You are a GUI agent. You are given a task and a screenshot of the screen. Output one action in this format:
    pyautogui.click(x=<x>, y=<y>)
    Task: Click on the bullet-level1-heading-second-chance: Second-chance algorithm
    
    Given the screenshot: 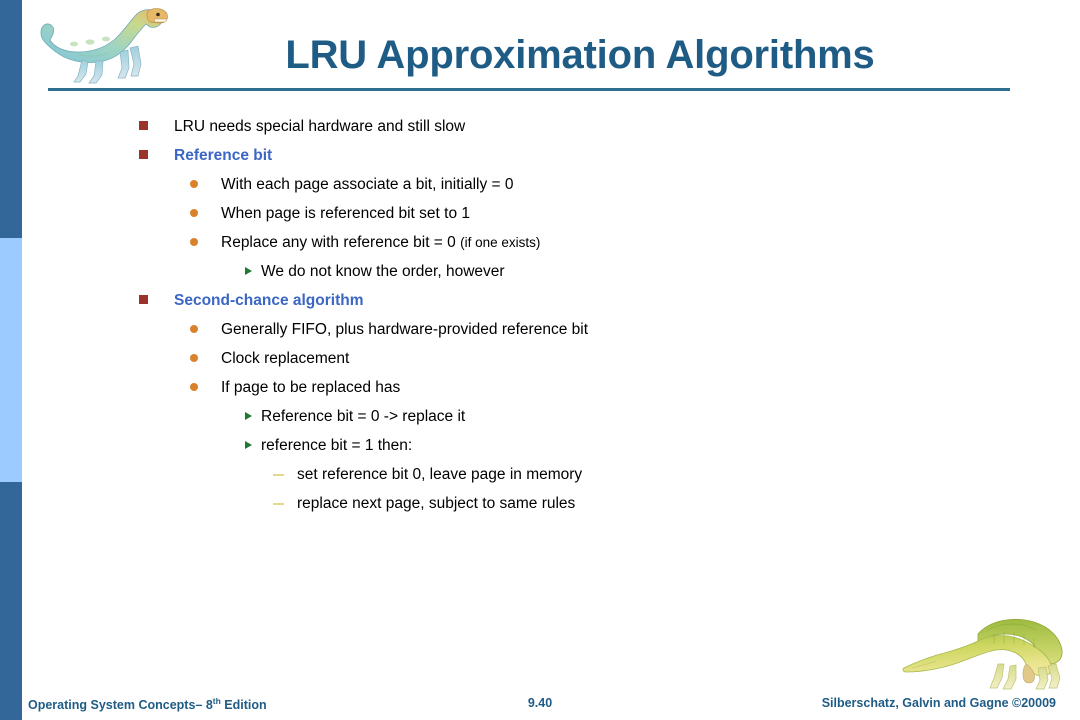 What is the action you would take?
    pyautogui.click(x=540, y=300)
    